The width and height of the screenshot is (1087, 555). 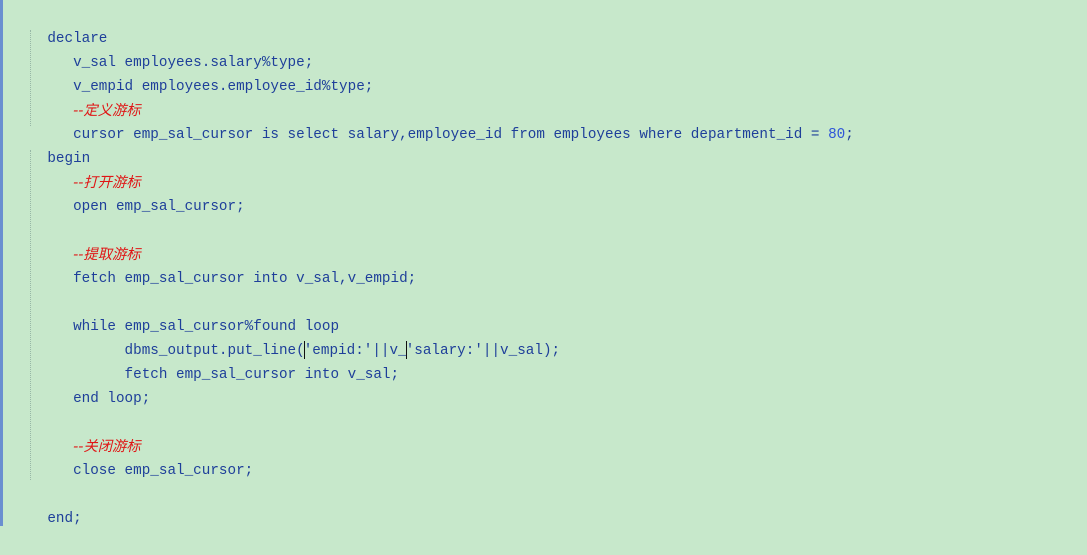 I want to click on code-line-3: v_empid employees.employee_id%type;, so click(x=193, y=73).